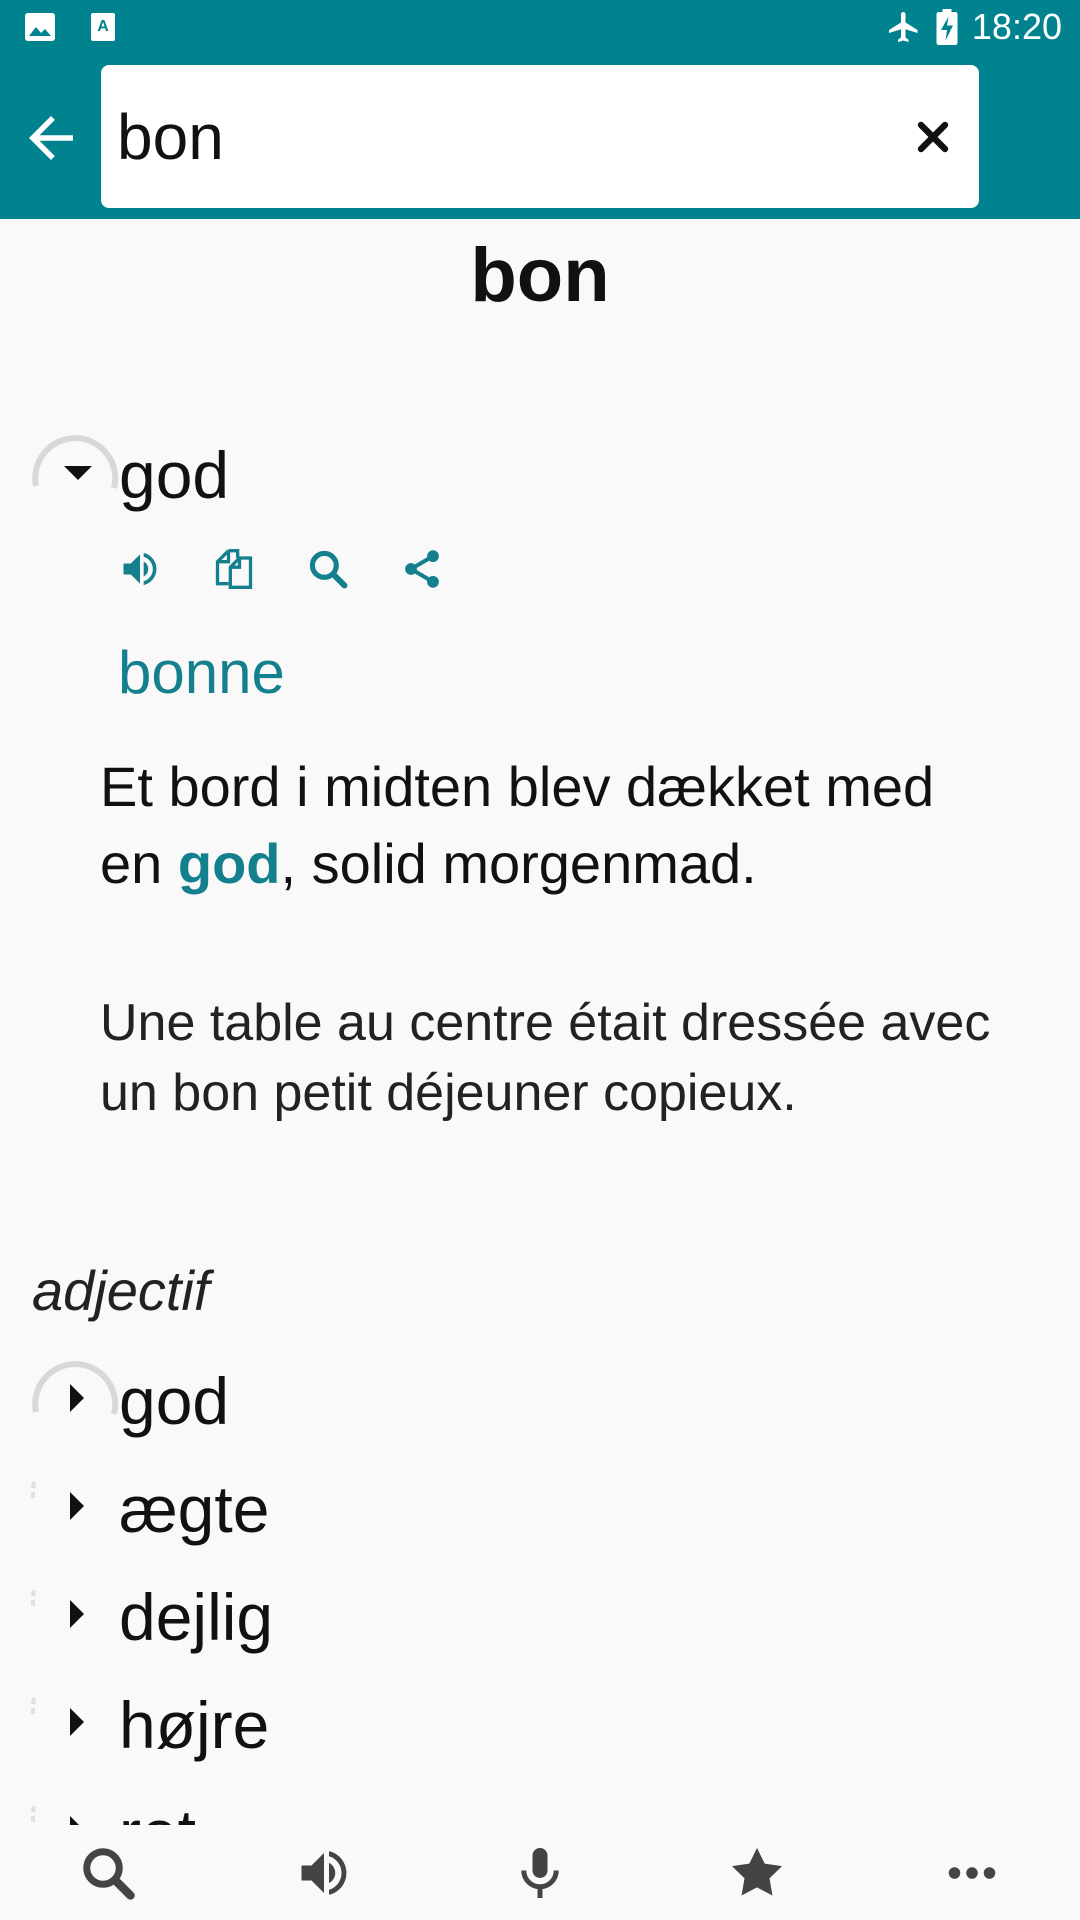 The height and width of the screenshot is (1920, 1080). Describe the element at coordinates (281, 569) in the screenshot. I see `sense-actions` at that location.